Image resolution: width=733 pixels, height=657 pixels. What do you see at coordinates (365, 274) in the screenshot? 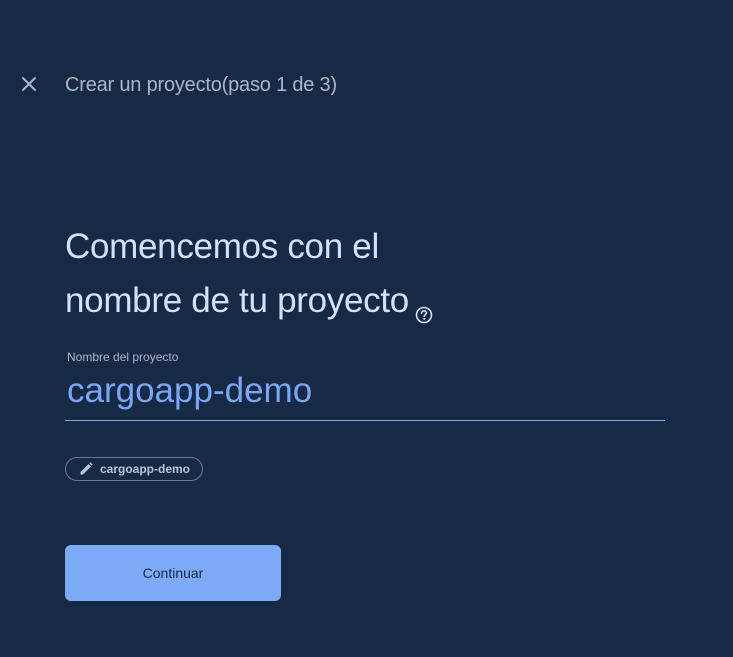
I see `main-heading: Comencemos con el nombre de tu proyecto` at bounding box center [365, 274].